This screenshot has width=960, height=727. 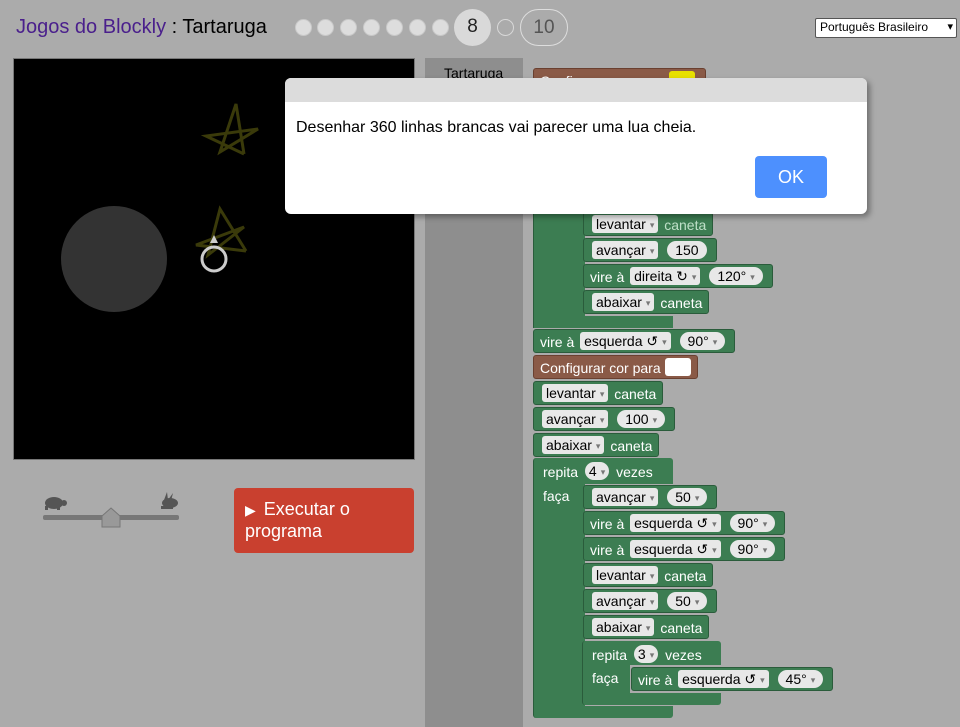 What do you see at coordinates (648, 224) in the screenshot?
I see `block-pen-up-1: levantar ▾ caneta` at bounding box center [648, 224].